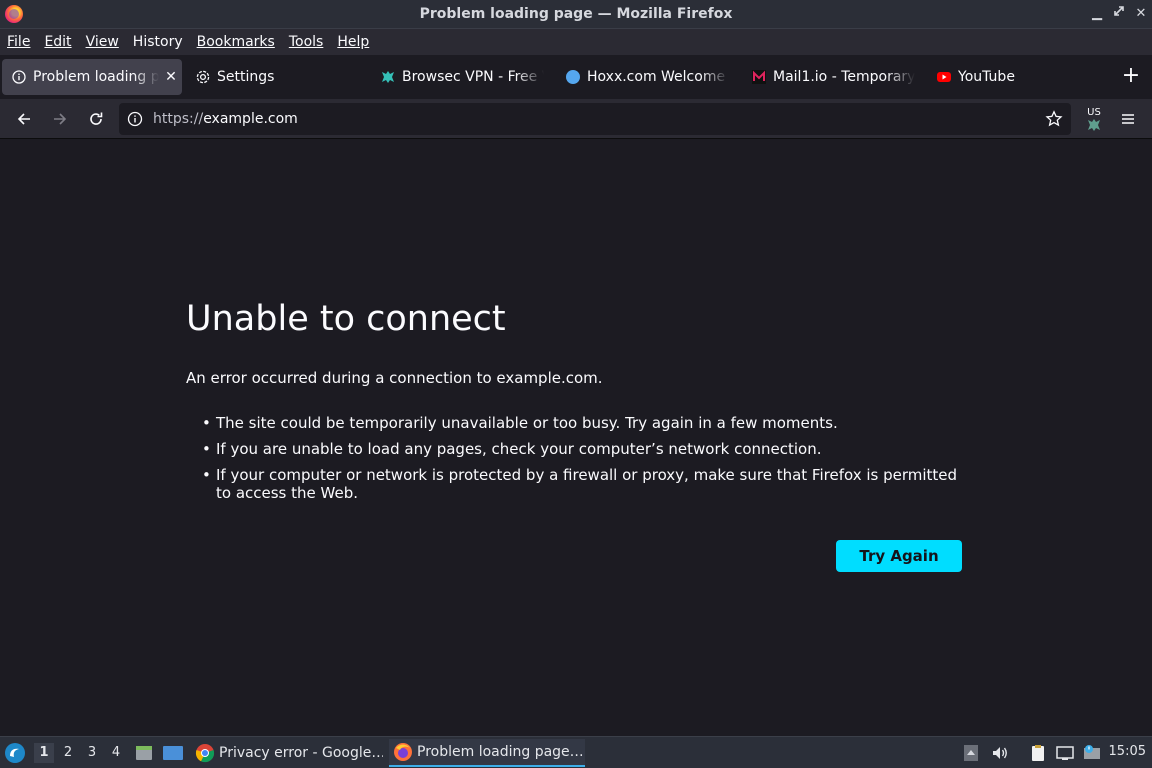 Image resolution: width=1152 pixels, height=768 pixels. I want to click on hamburger-menu-icon, so click(1128, 119).